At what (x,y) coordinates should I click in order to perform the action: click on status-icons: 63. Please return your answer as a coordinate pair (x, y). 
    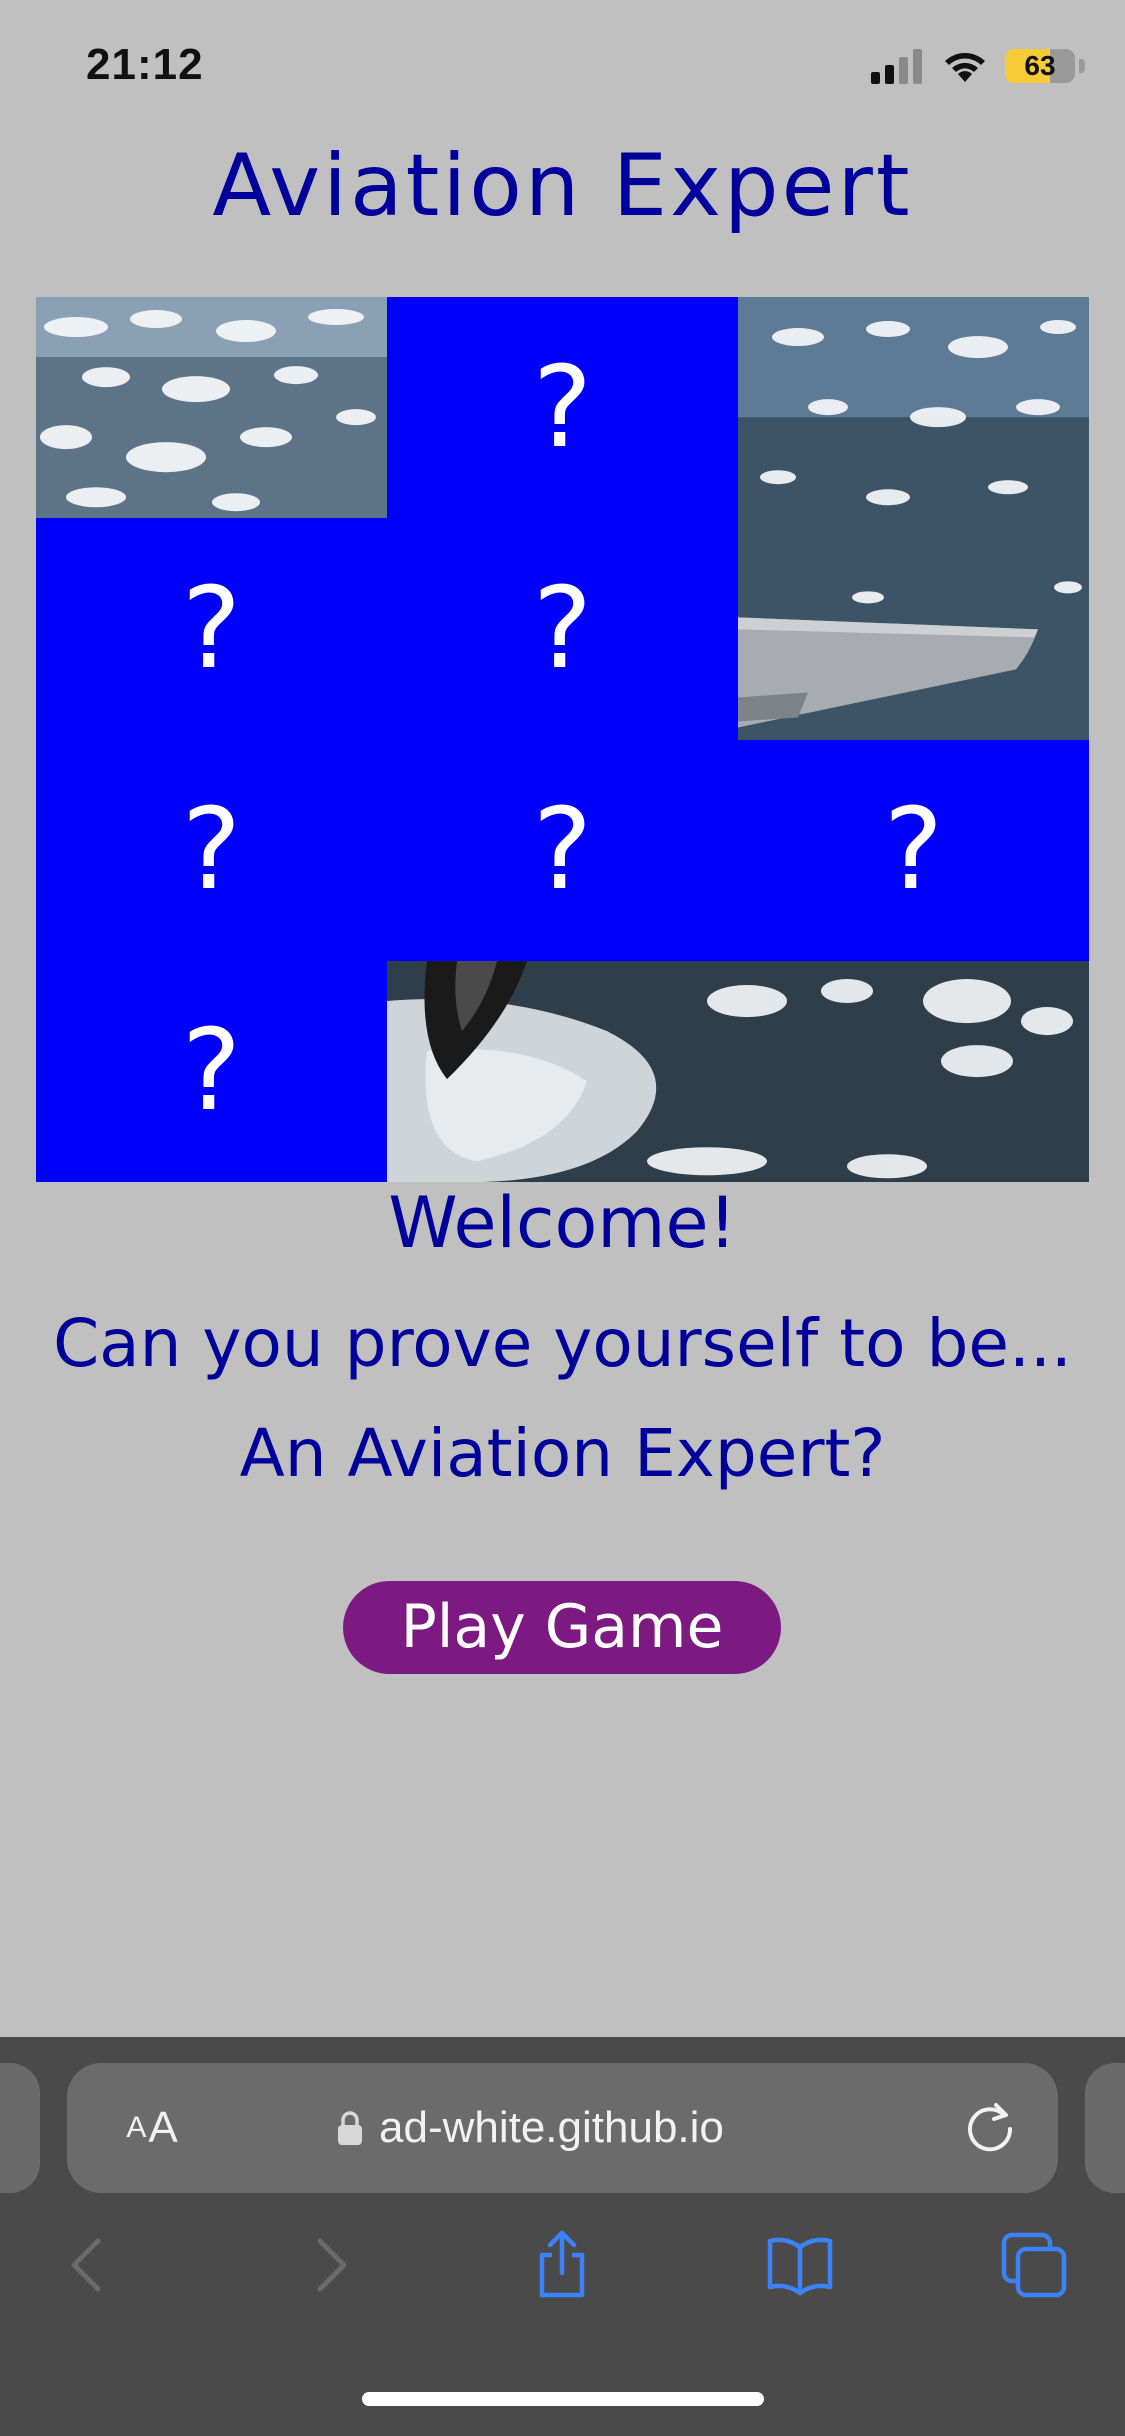
    Looking at the image, I should click on (978, 66).